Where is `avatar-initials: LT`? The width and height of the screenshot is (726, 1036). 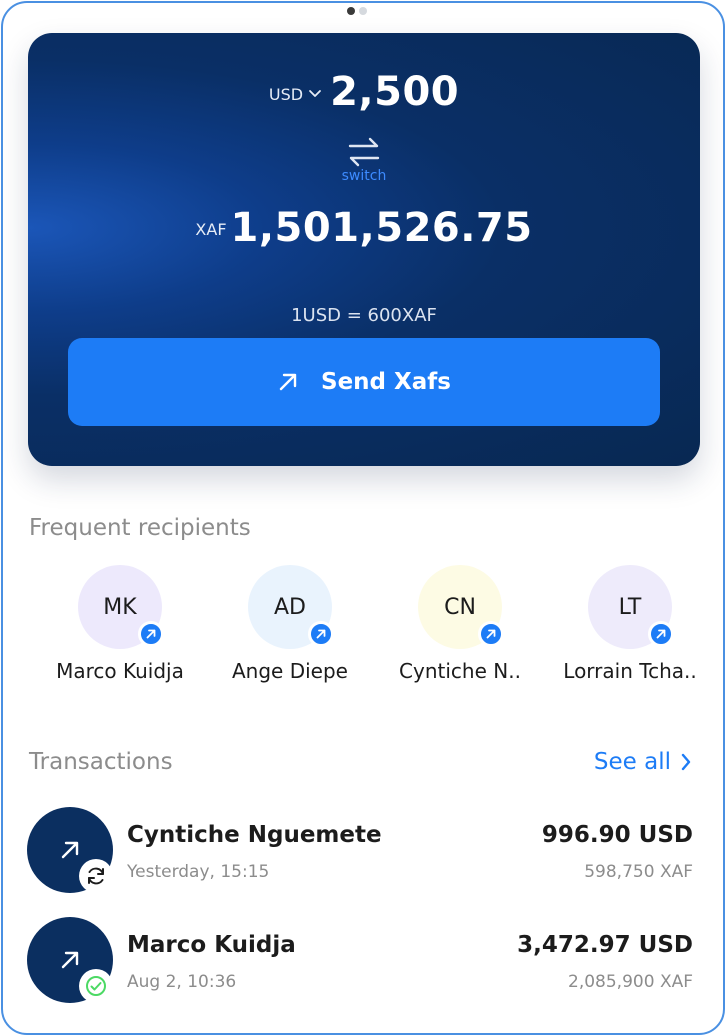 avatar-initials: LT is located at coordinates (630, 607).